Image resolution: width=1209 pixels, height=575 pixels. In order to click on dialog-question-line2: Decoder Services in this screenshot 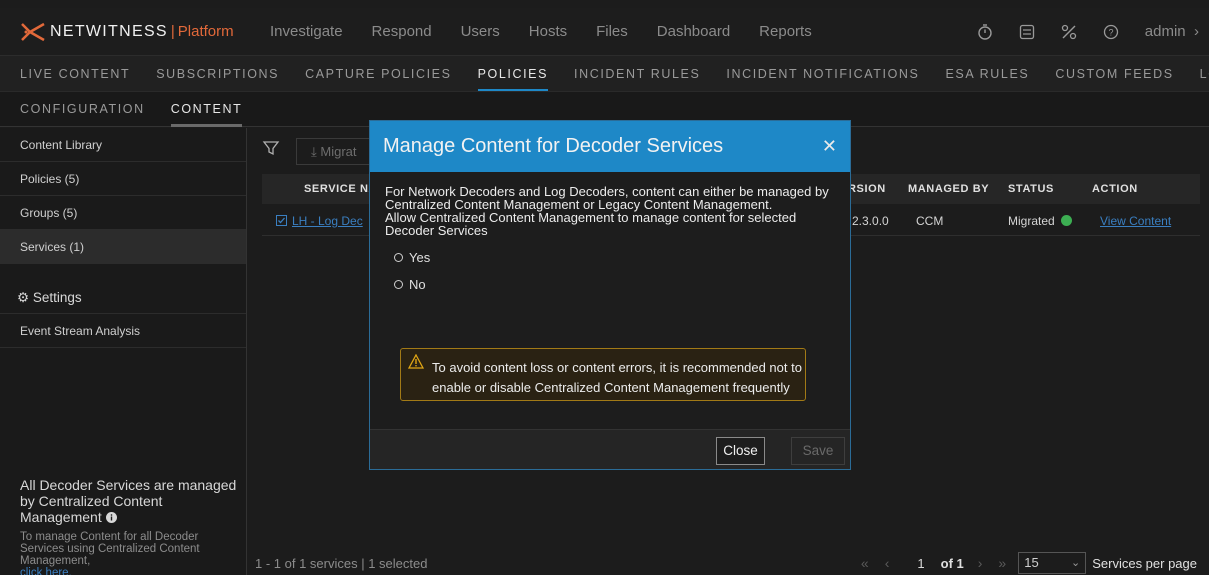, I will do `click(436, 230)`.